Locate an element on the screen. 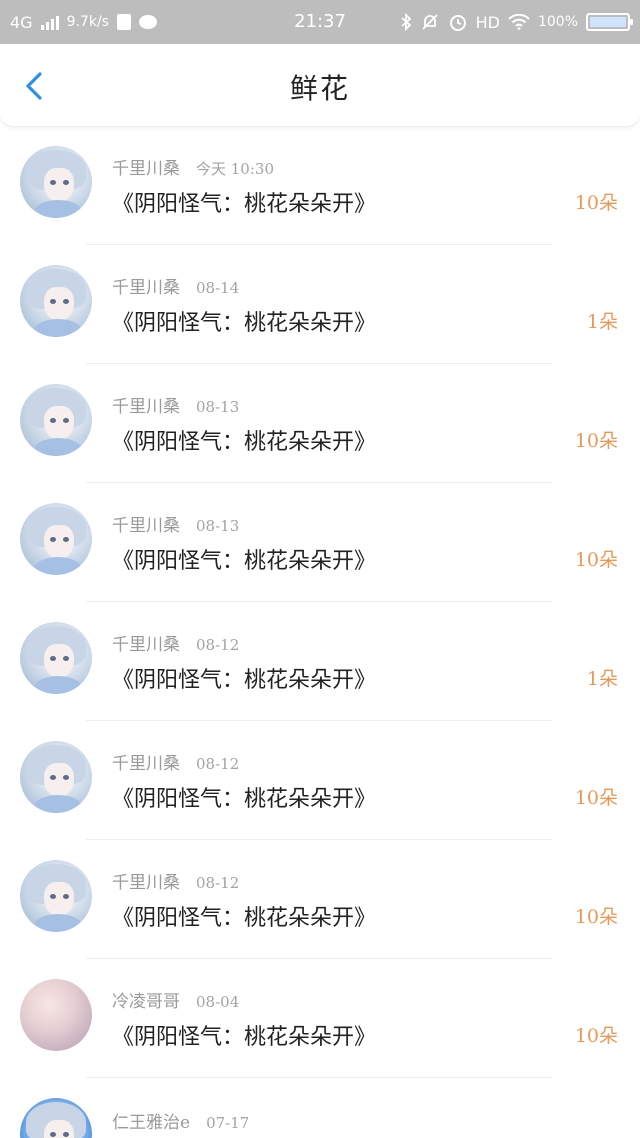 The width and height of the screenshot is (640, 1138). timestamp: 08-14 is located at coordinates (218, 288).